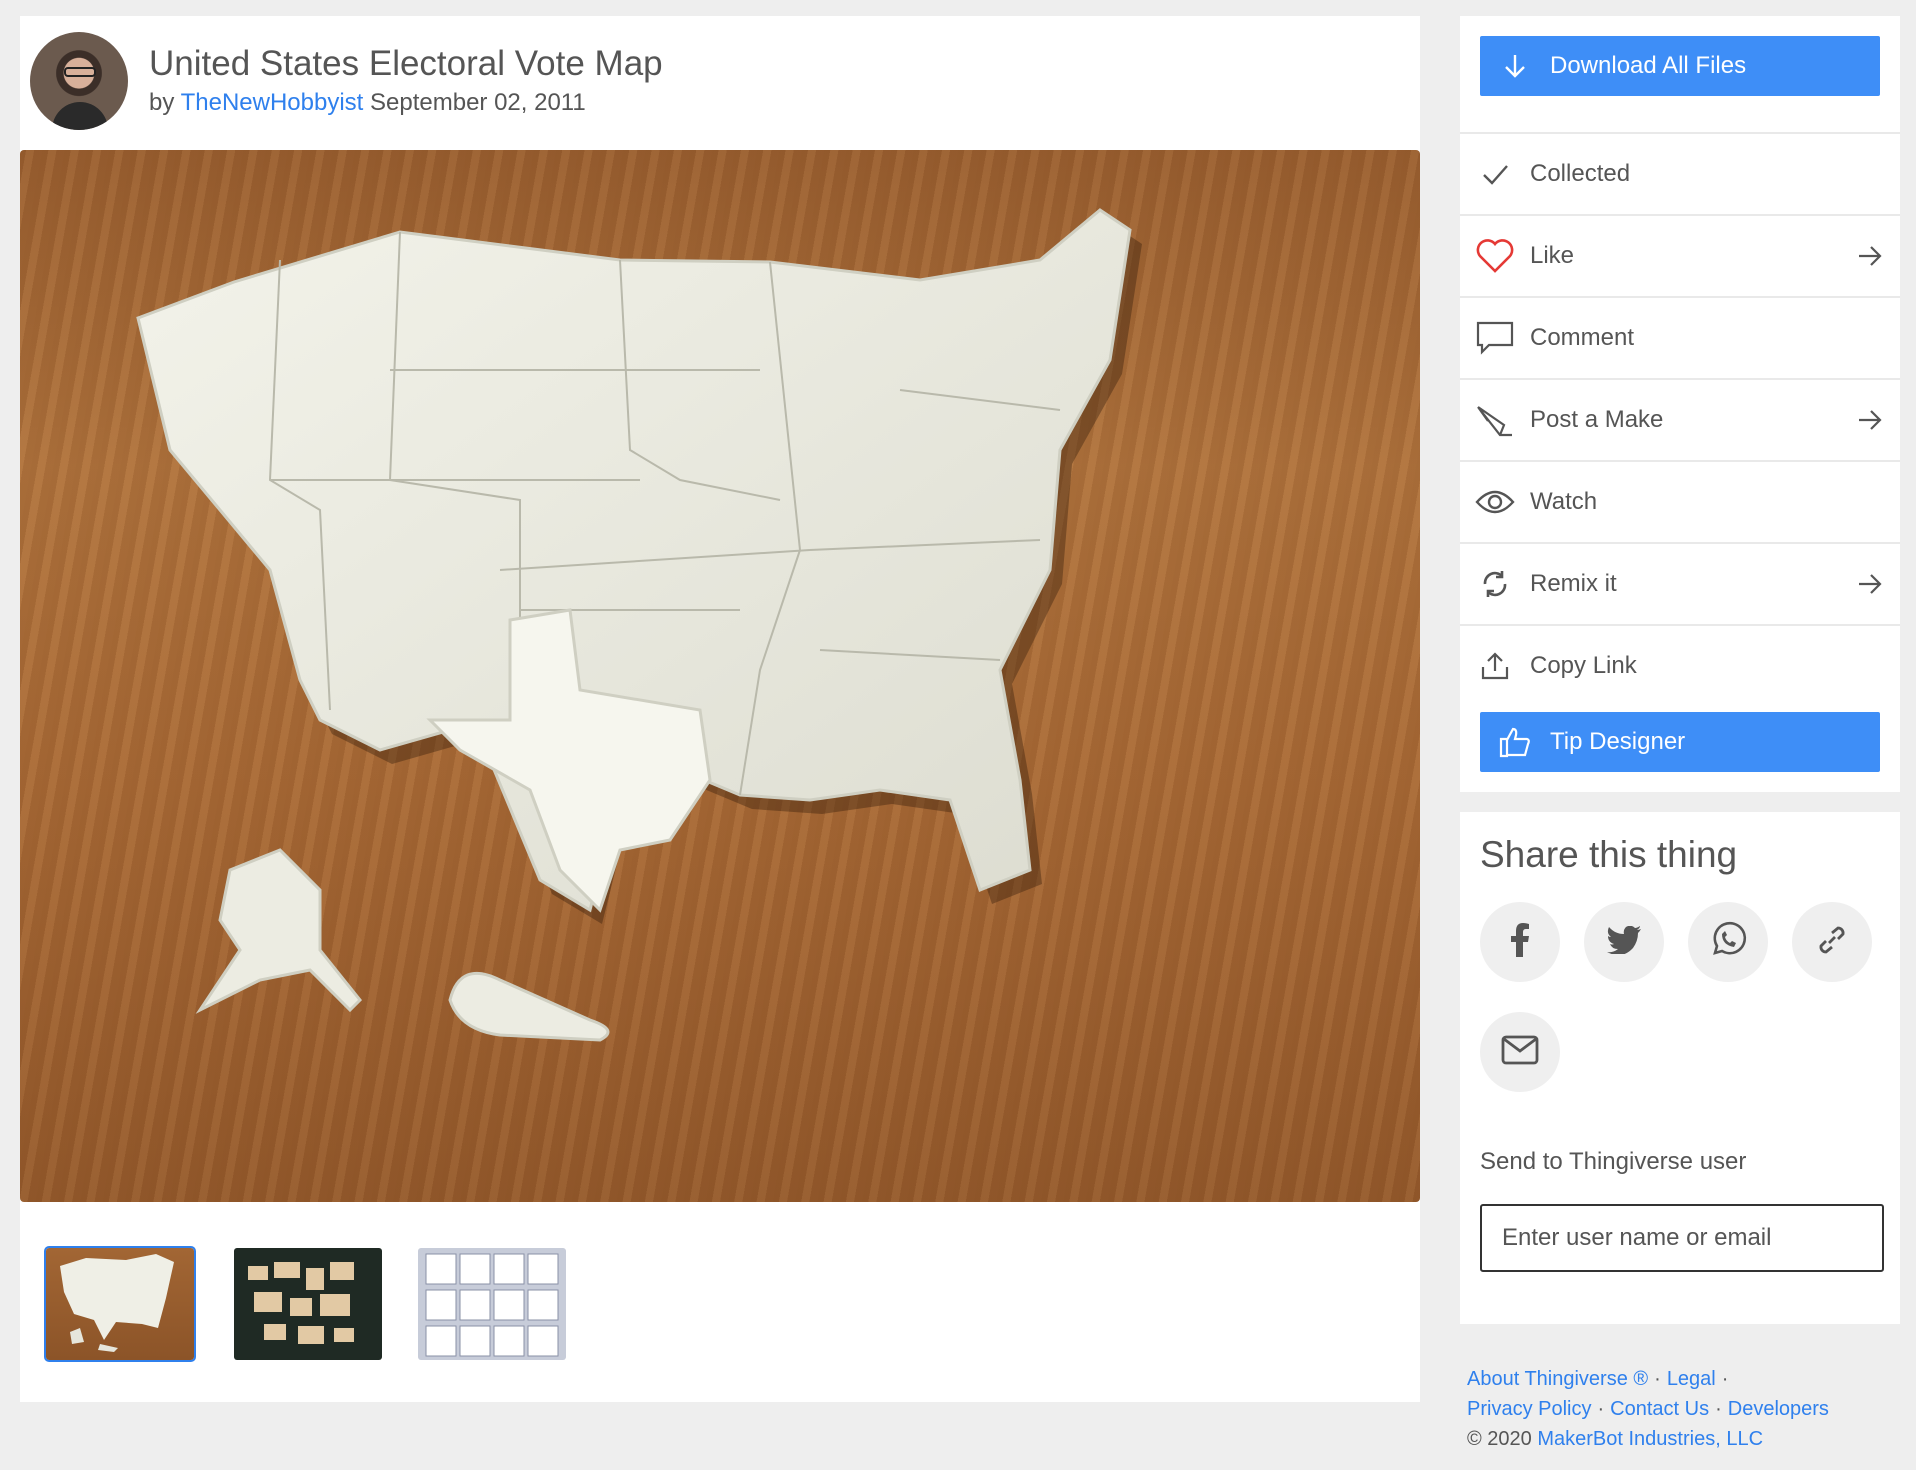 Image resolution: width=1916 pixels, height=1470 pixels. I want to click on remix-label: Remix it, so click(1573, 583).